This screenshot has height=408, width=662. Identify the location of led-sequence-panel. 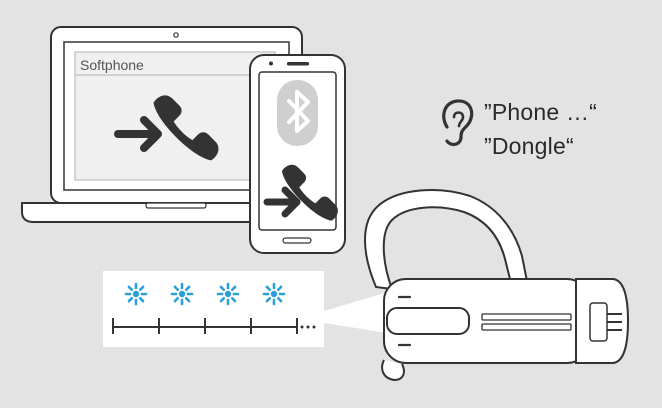
(213, 309).